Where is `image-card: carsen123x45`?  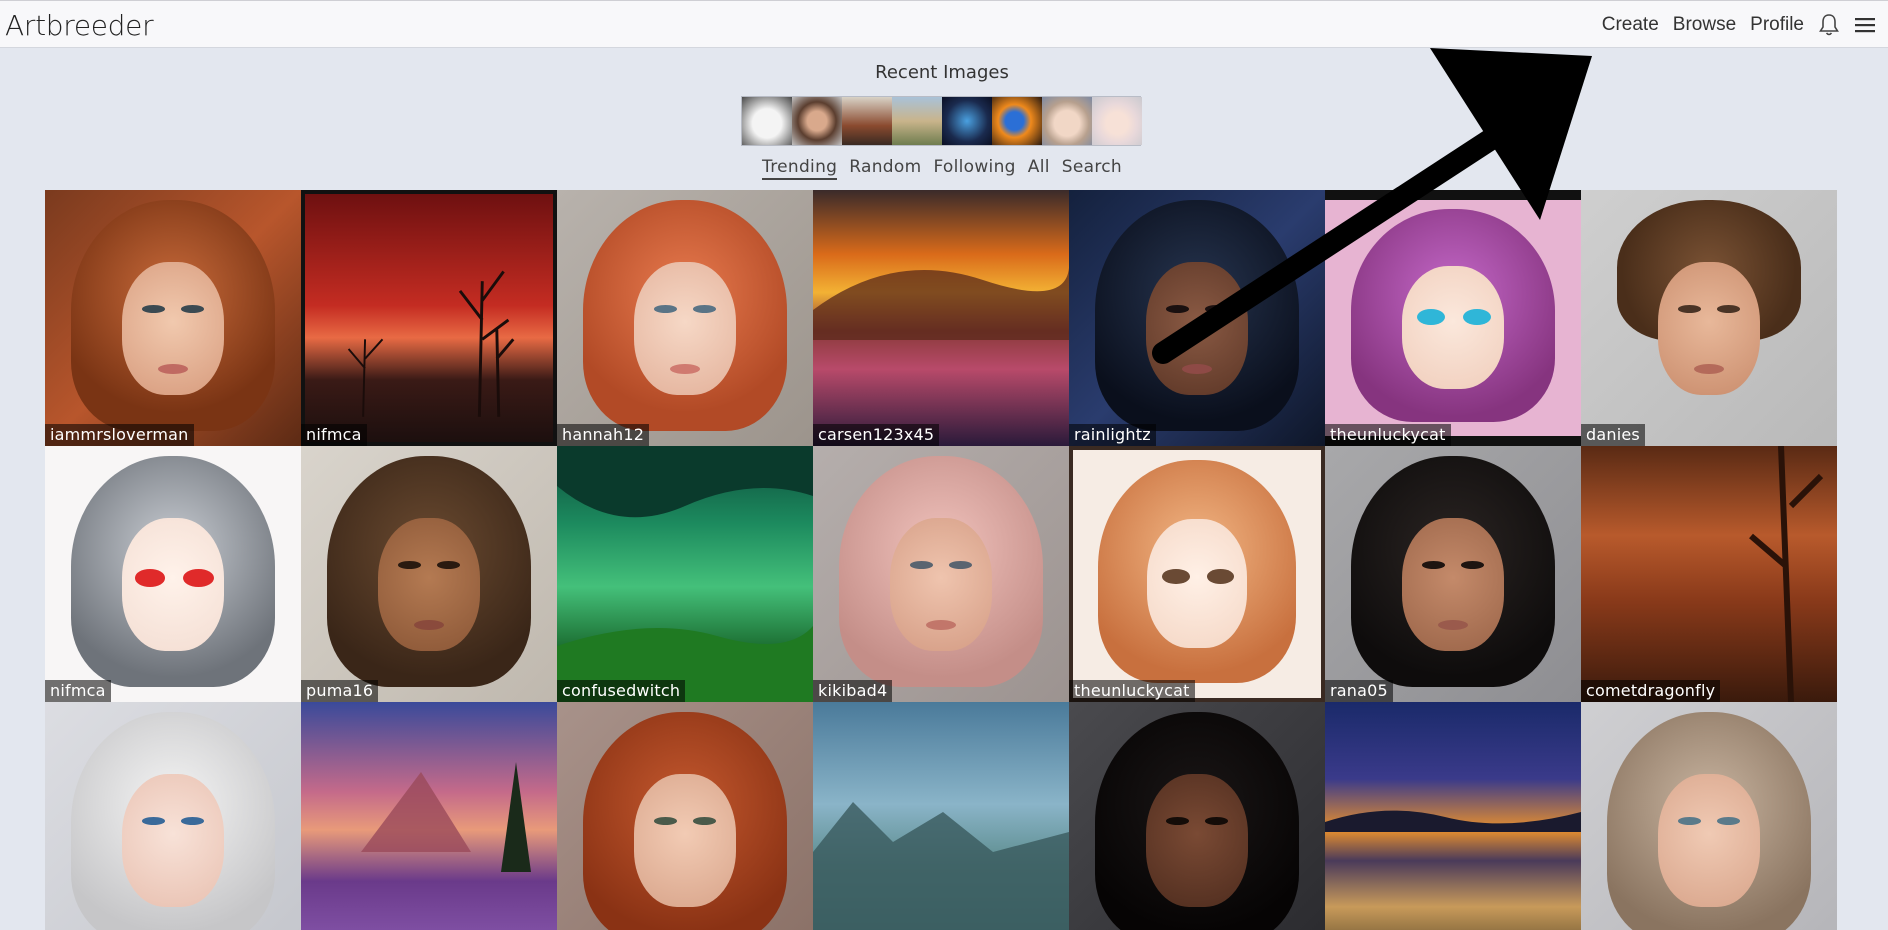 image-card: carsen123x45 is located at coordinates (941, 318).